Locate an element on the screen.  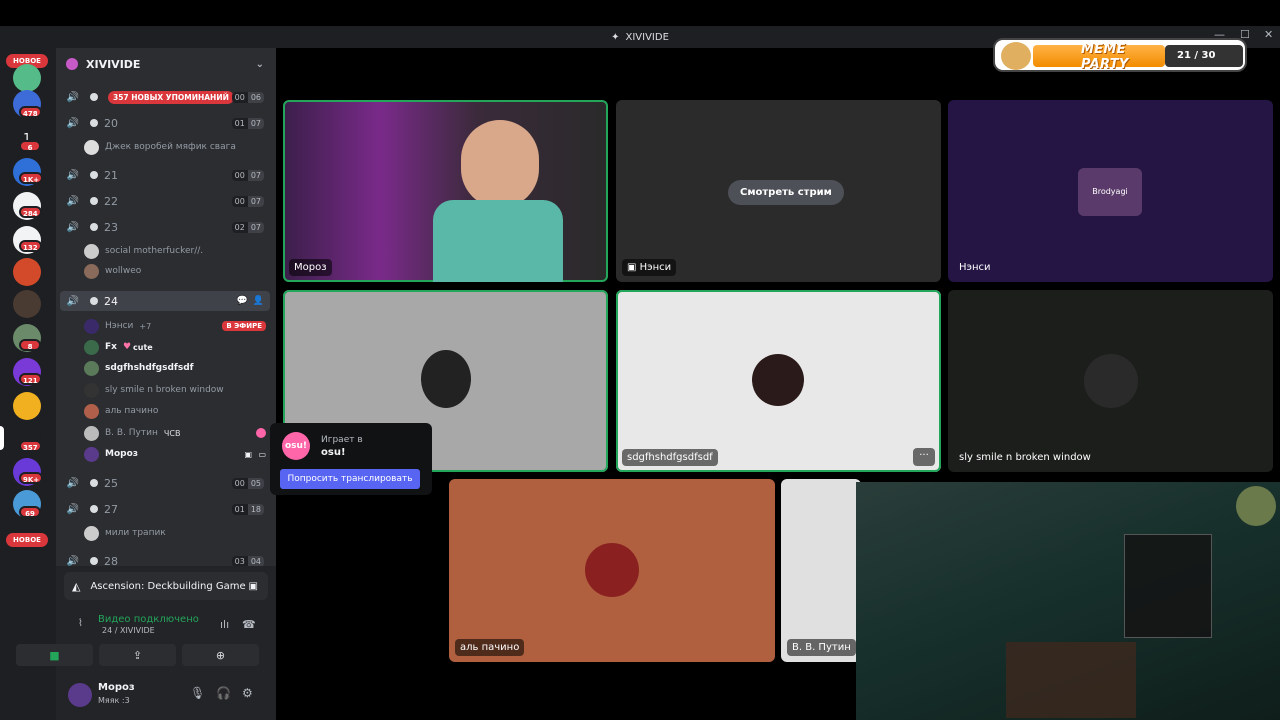
chat-bubble-icon: 💬 is located at coordinates (242, 301).